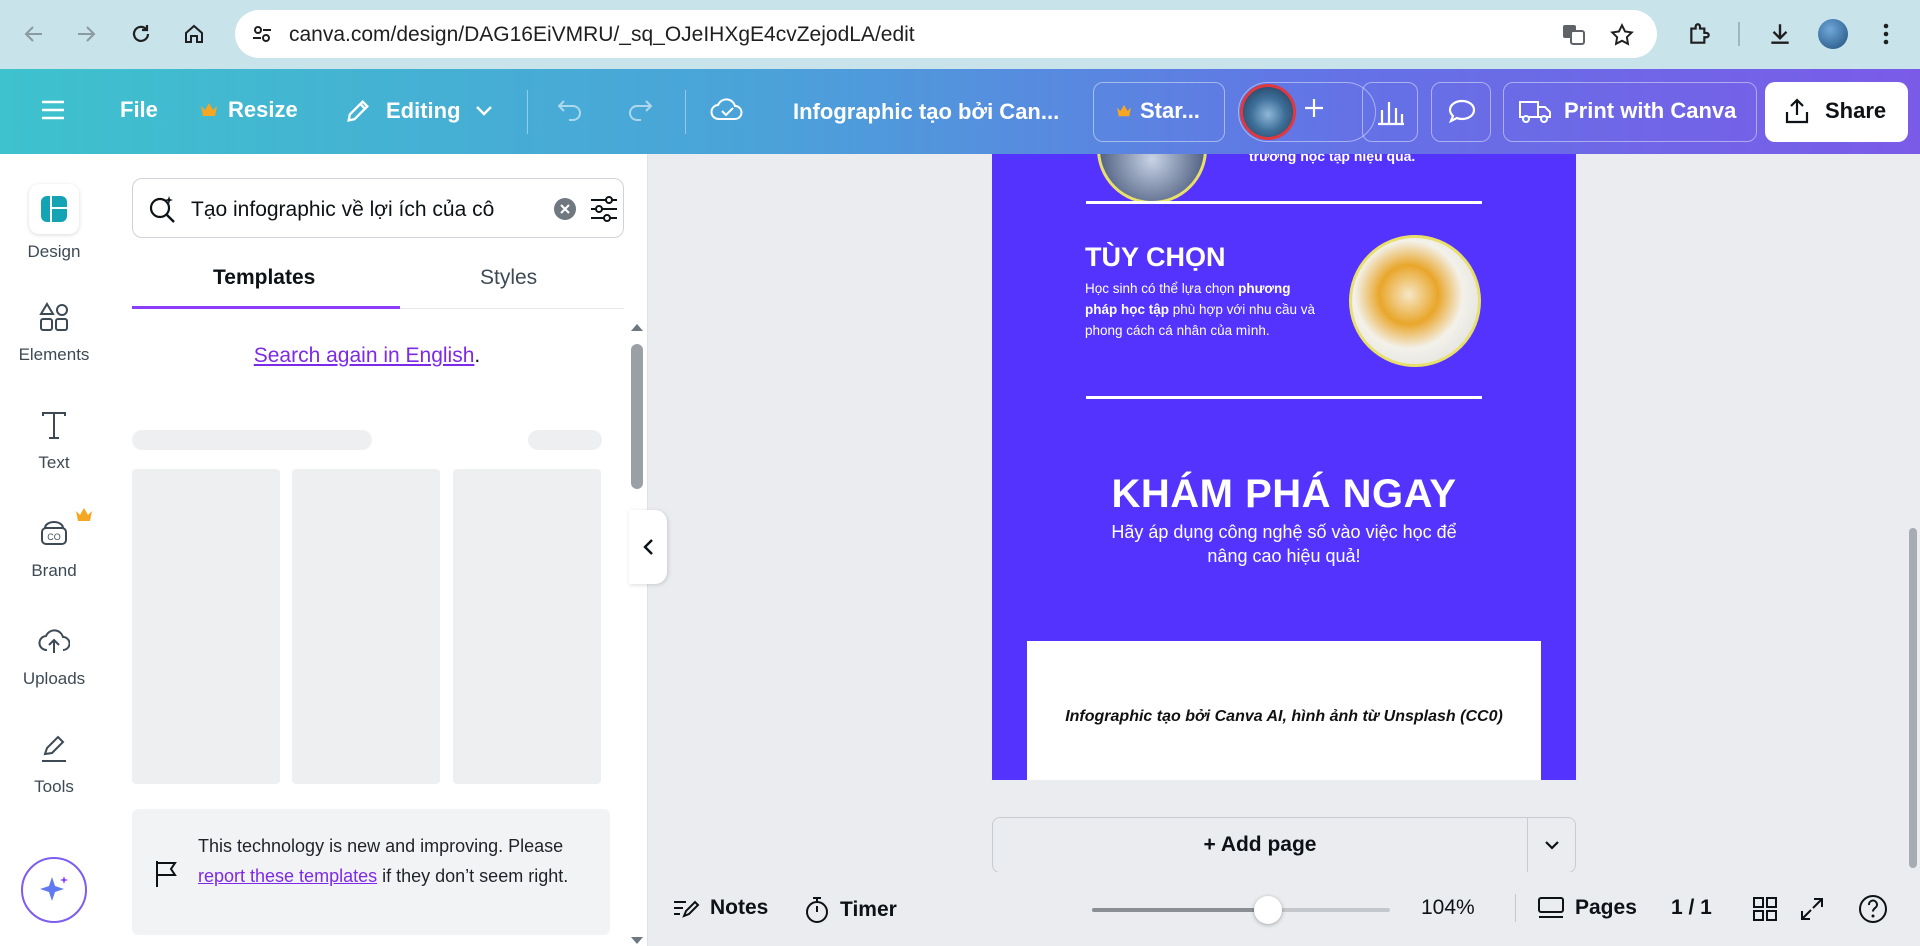 Image resolution: width=1920 pixels, height=946 pixels. I want to click on add-collaborator-button, so click(1314, 108).